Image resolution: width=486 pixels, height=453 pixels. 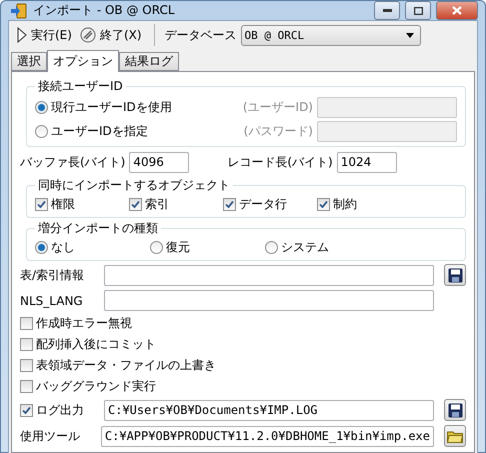 I want to click on field-label: 使用ツール, so click(x=50, y=436).